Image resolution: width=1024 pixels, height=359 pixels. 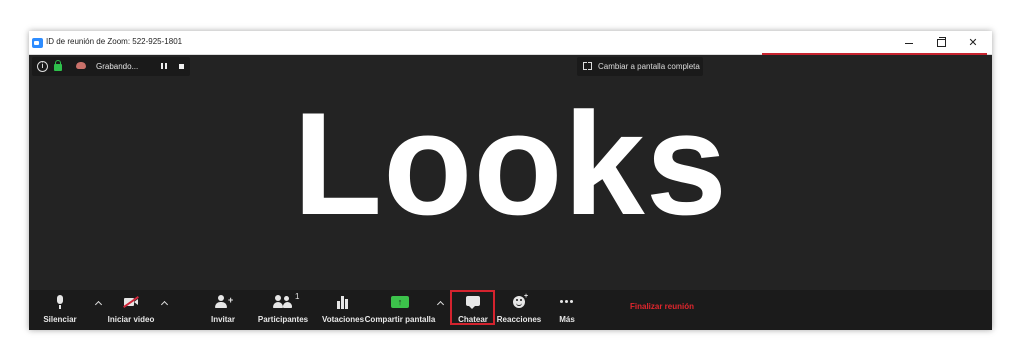 What do you see at coordinates (343, 302) in the screenshot?
I see `polls-icon` at bounding box center [343, 302].